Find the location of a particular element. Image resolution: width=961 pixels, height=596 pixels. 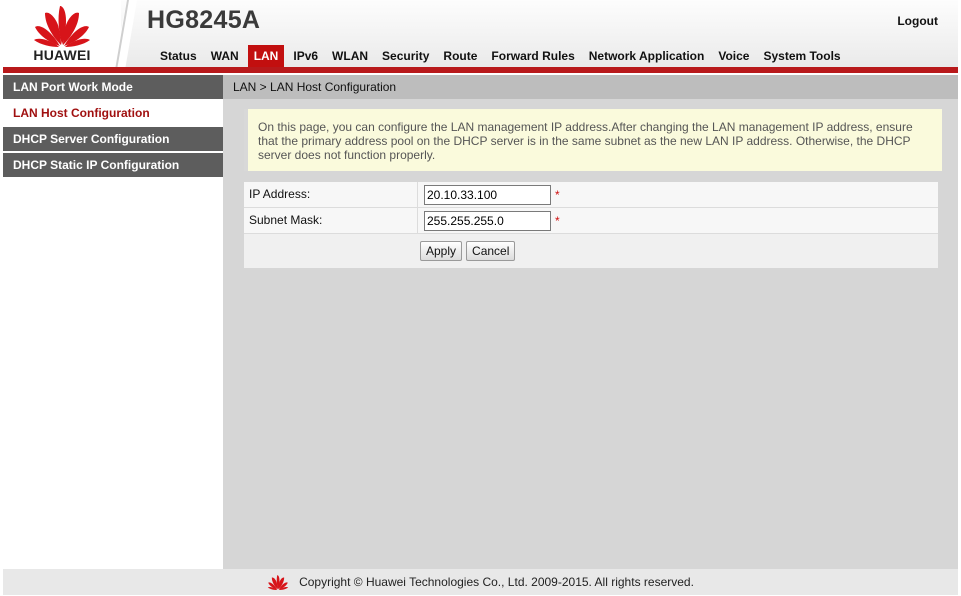

model-title: HG8245A is located at coordinates (204, 20).